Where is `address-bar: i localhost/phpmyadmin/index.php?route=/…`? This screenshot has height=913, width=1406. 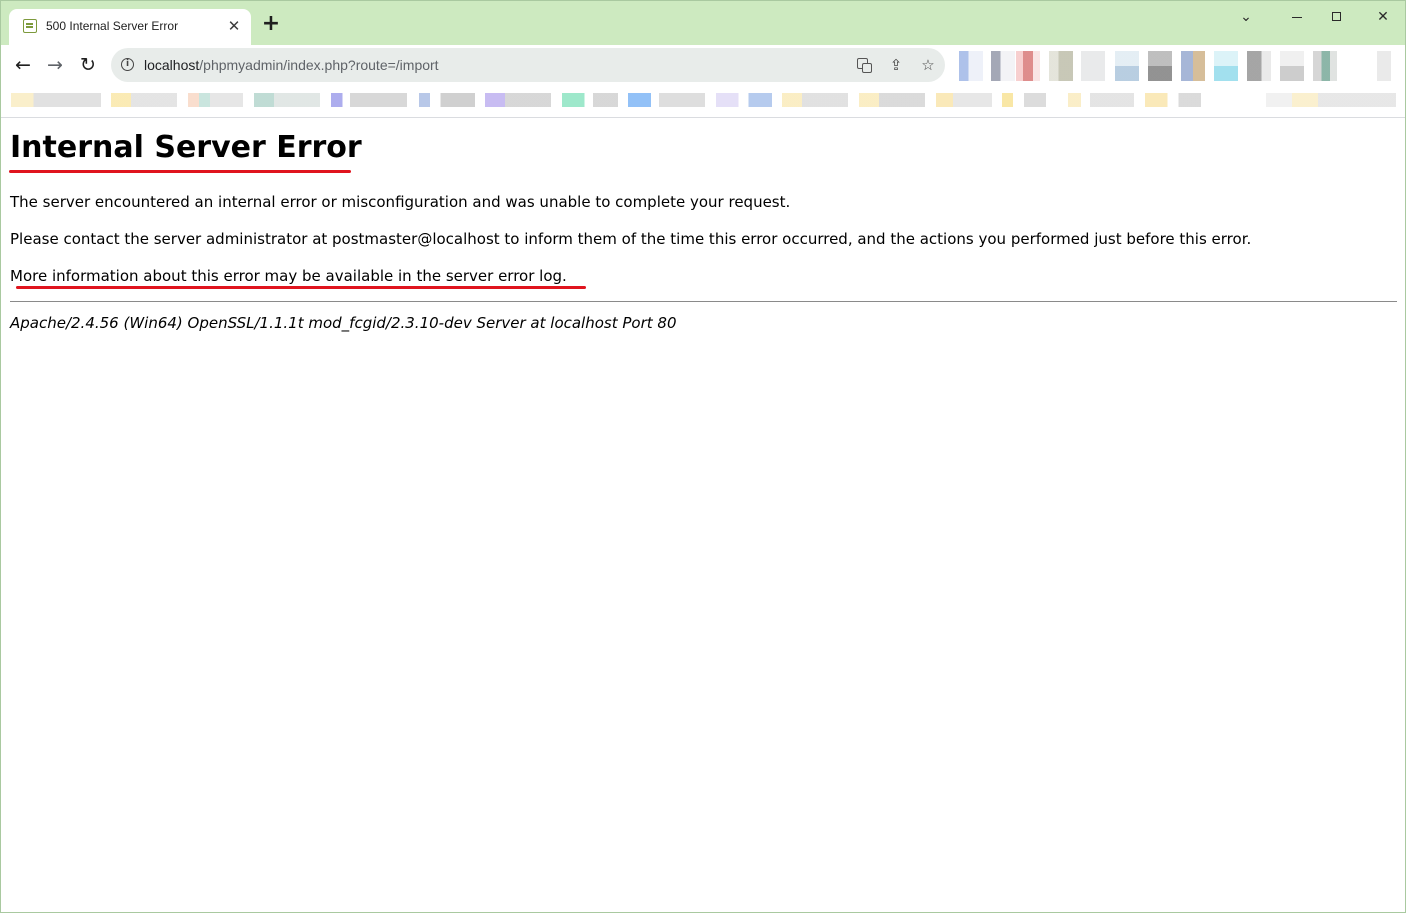
address-bar: i localhost/phpmyadmin/index.php?route=/… is located at coordinates (528, 65).